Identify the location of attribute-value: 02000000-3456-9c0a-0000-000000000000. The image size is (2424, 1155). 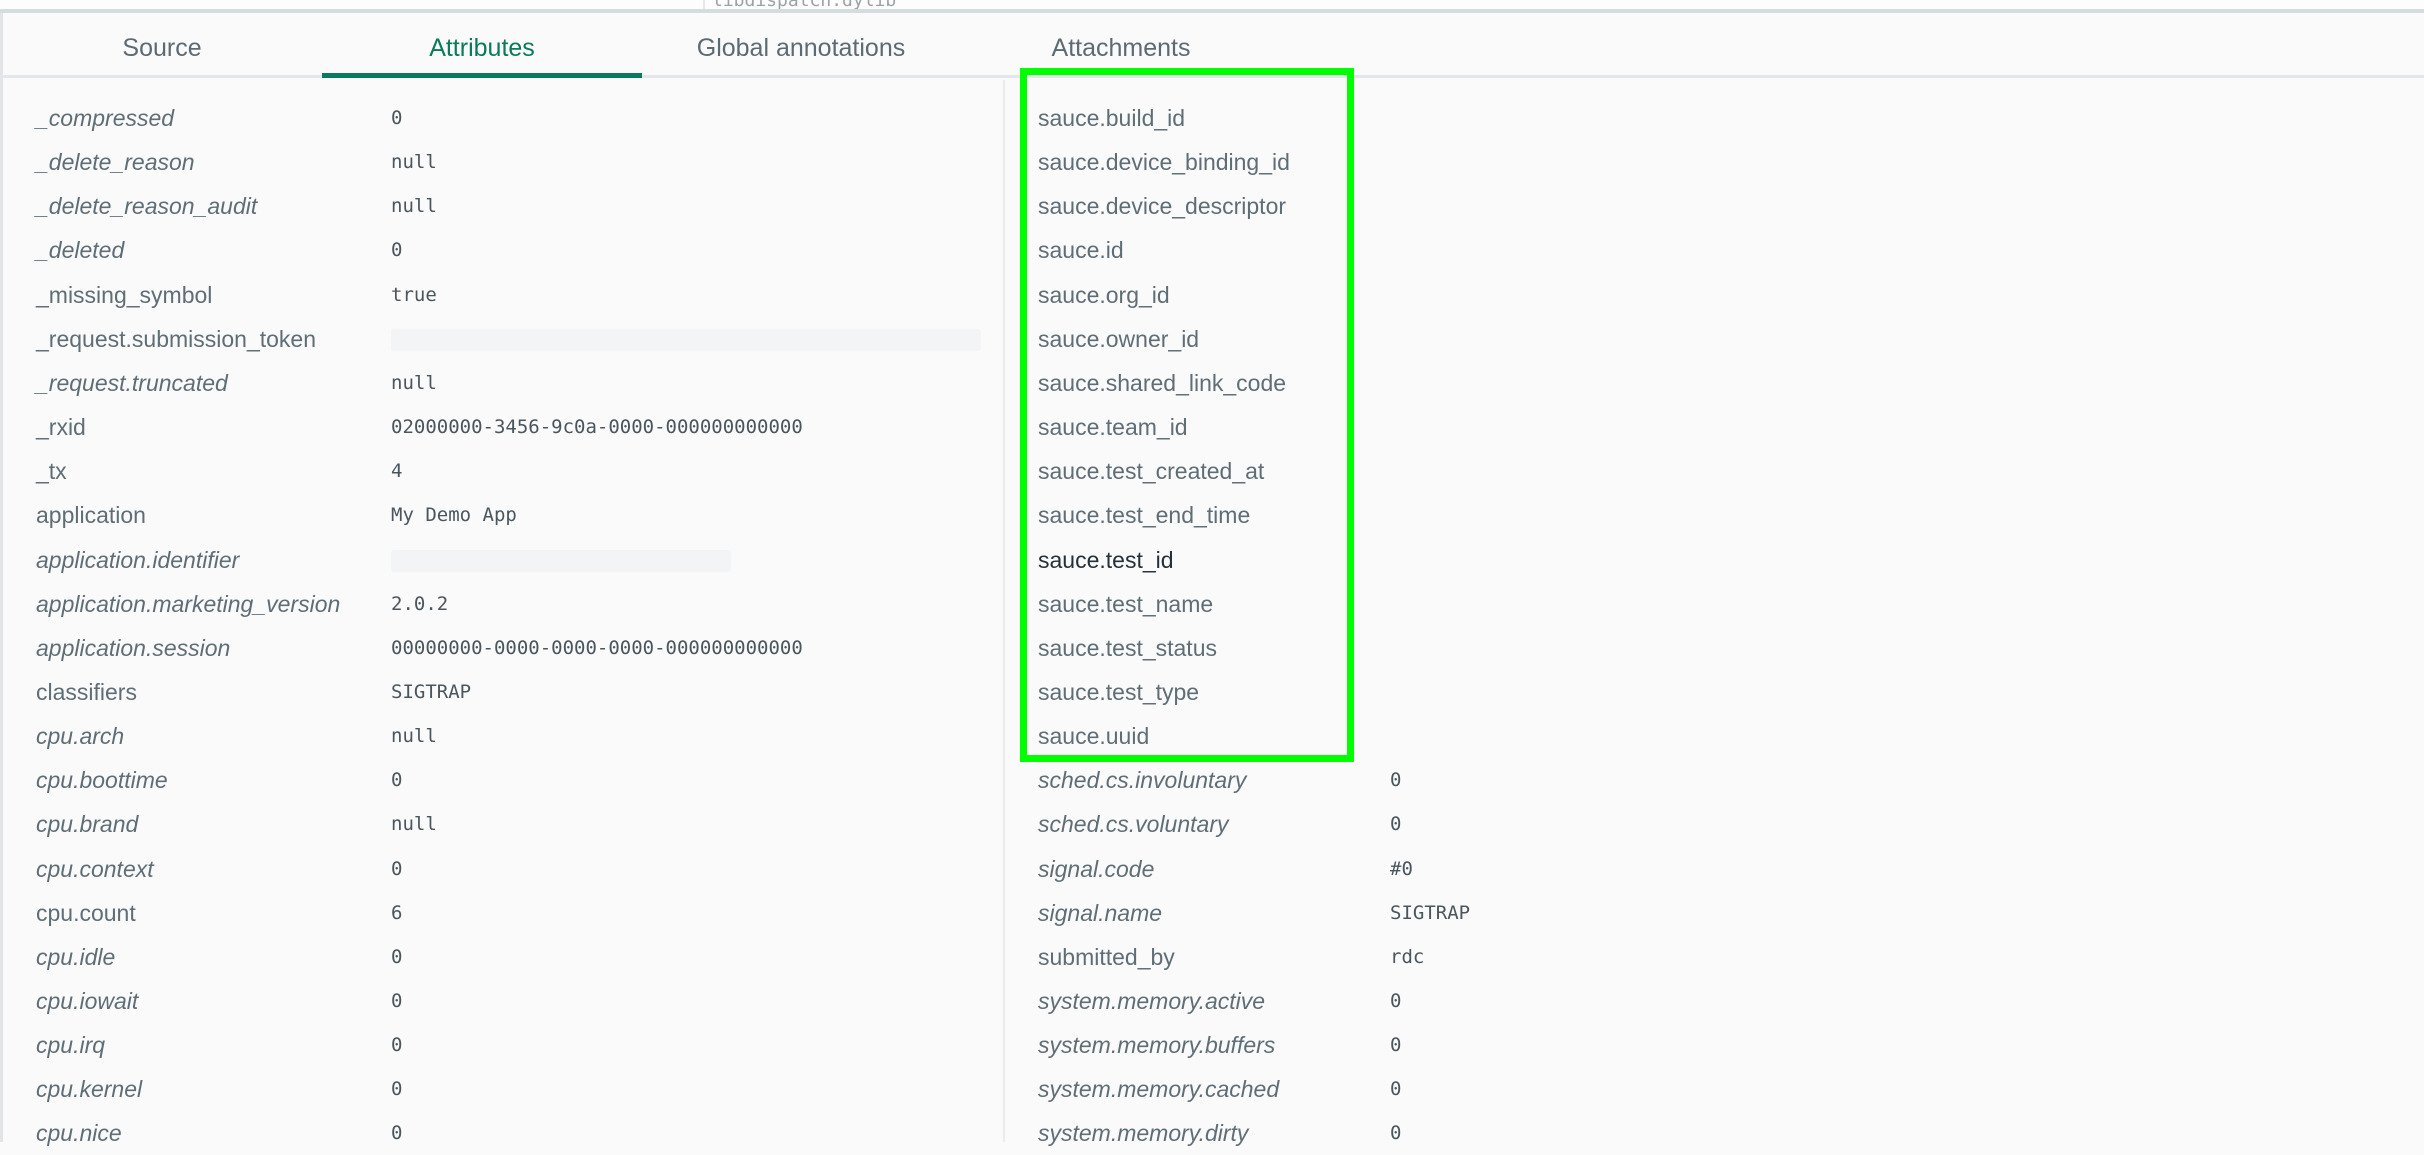
(597, 427).